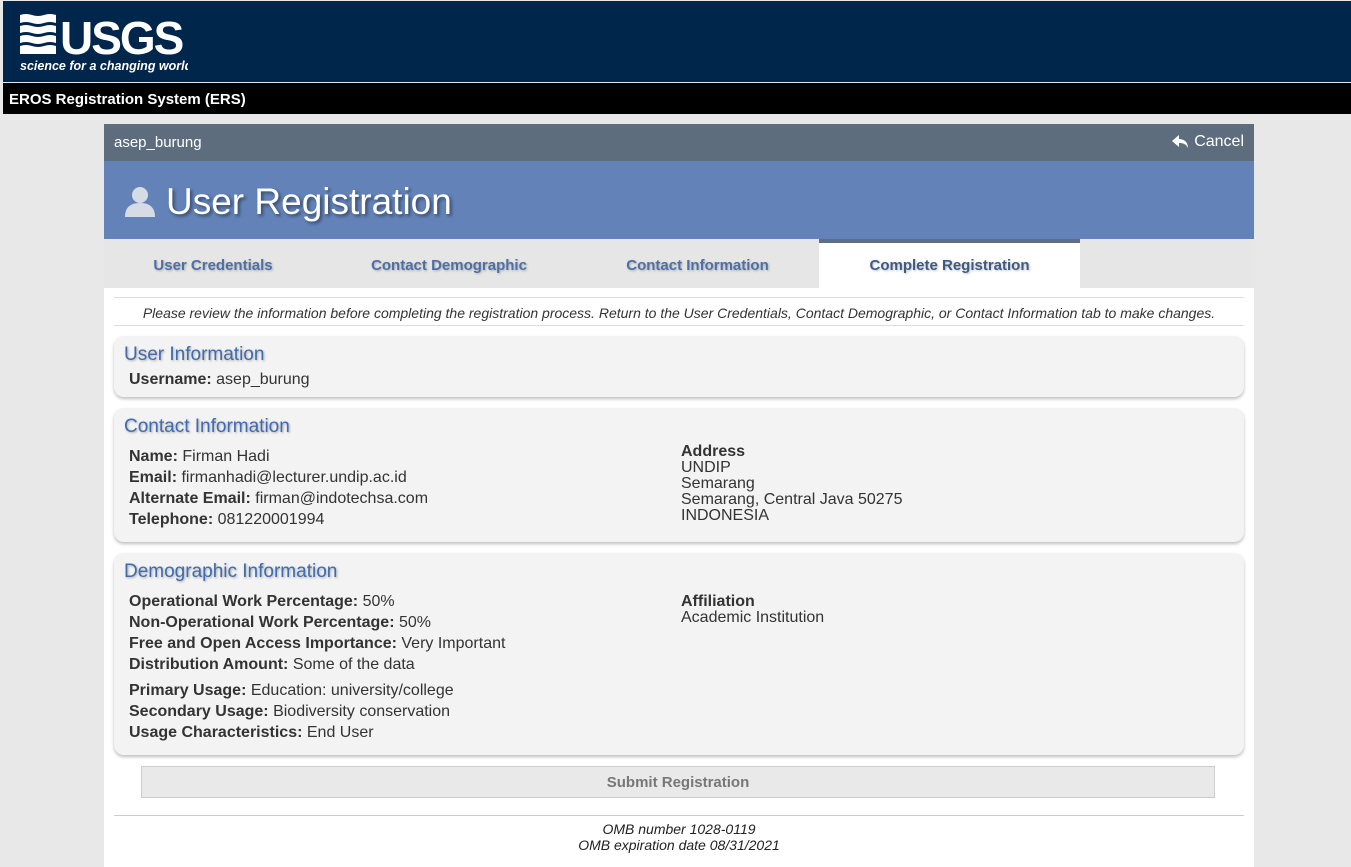 This screenshot has height=867, width=1351. What do you see at coordinates (272, 664) in the screenshot?
I see `distribution-amount-row: Distribution Amount: Some of the data` at bounding box center [272, 664].